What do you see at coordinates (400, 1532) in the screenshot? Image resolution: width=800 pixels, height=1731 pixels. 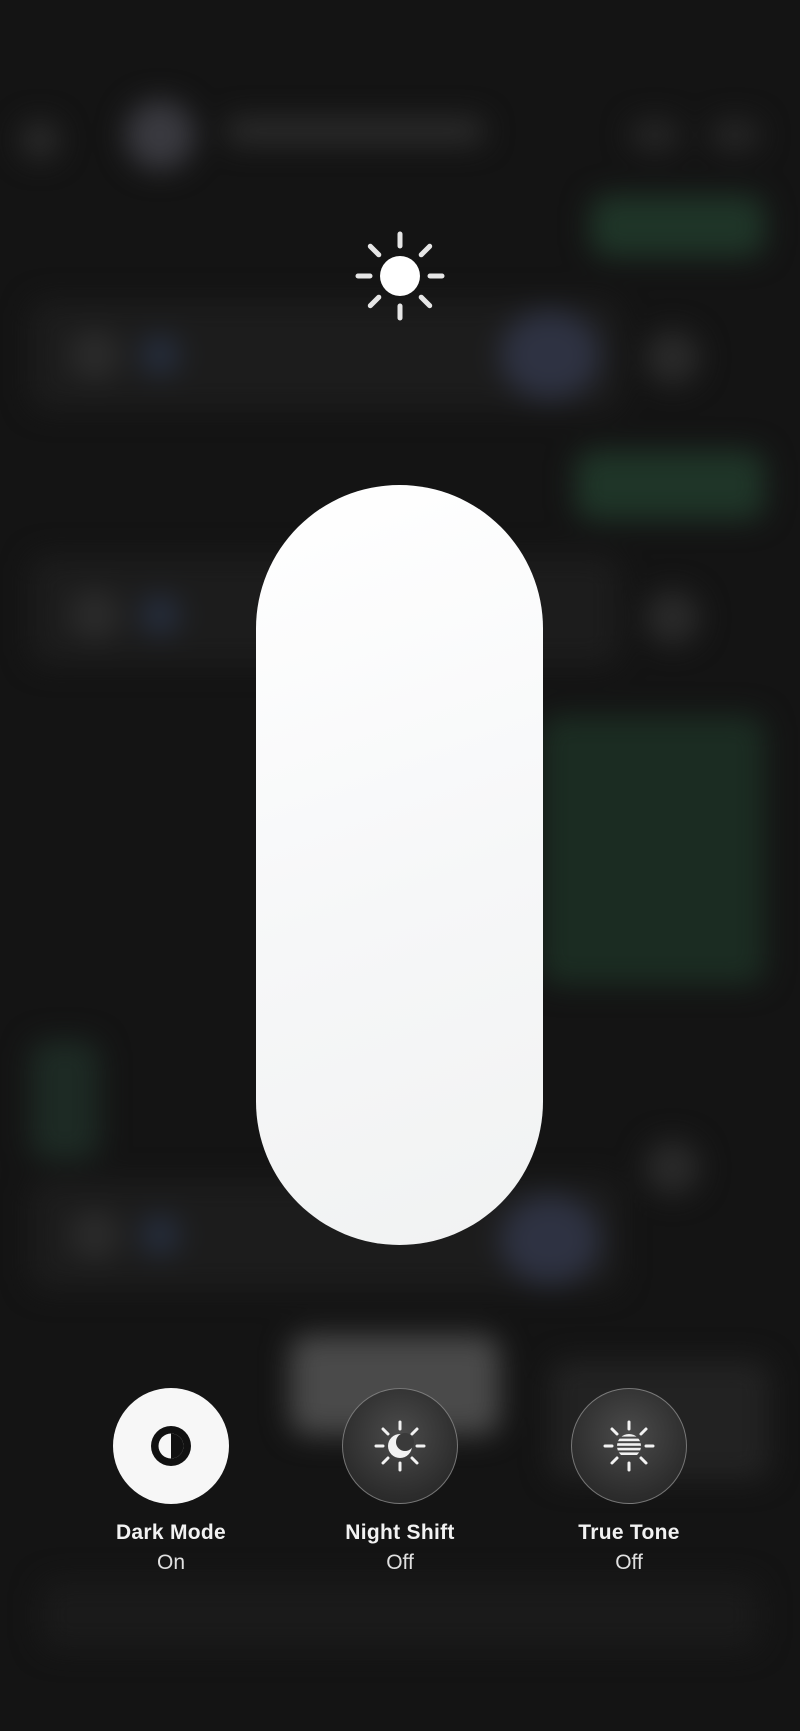 I see `night-shift-label: Night Shift` at bounding box center [400, 1532].